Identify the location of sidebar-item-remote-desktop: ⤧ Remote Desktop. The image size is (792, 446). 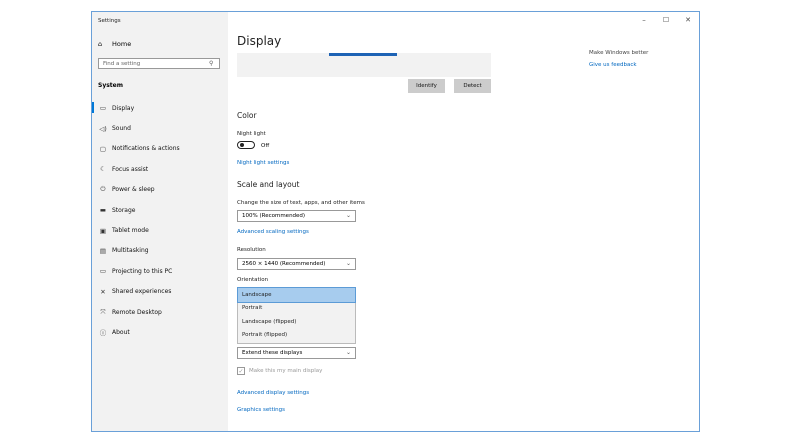
(160, 312).